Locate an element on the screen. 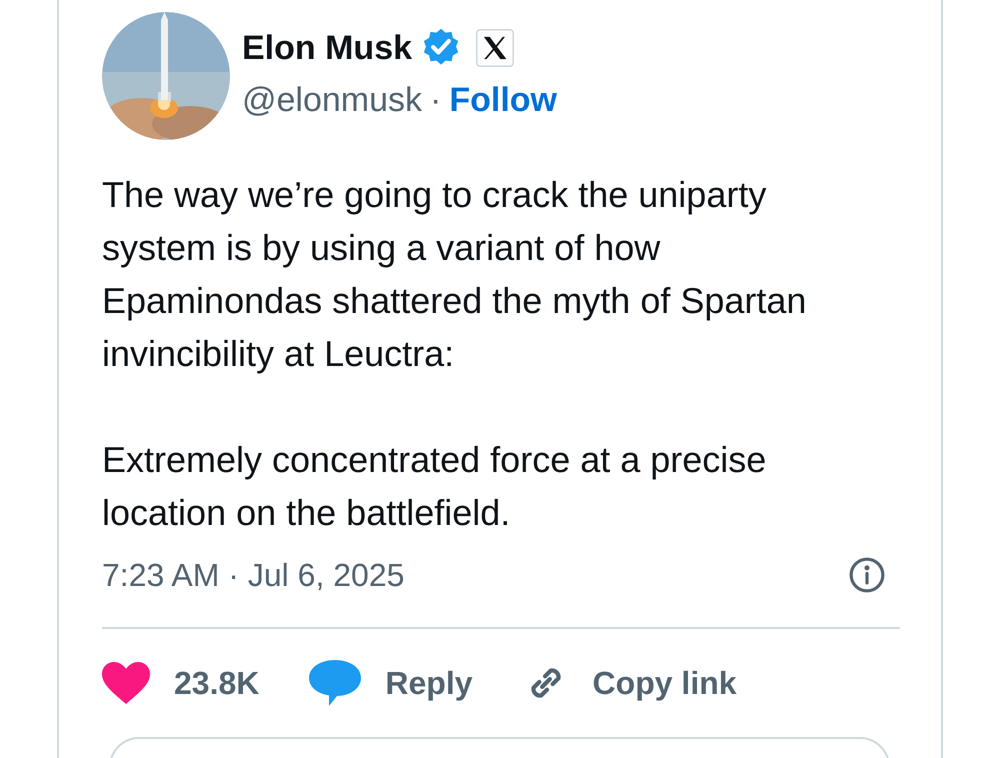  info-icon is located at coordinates (867, 575).